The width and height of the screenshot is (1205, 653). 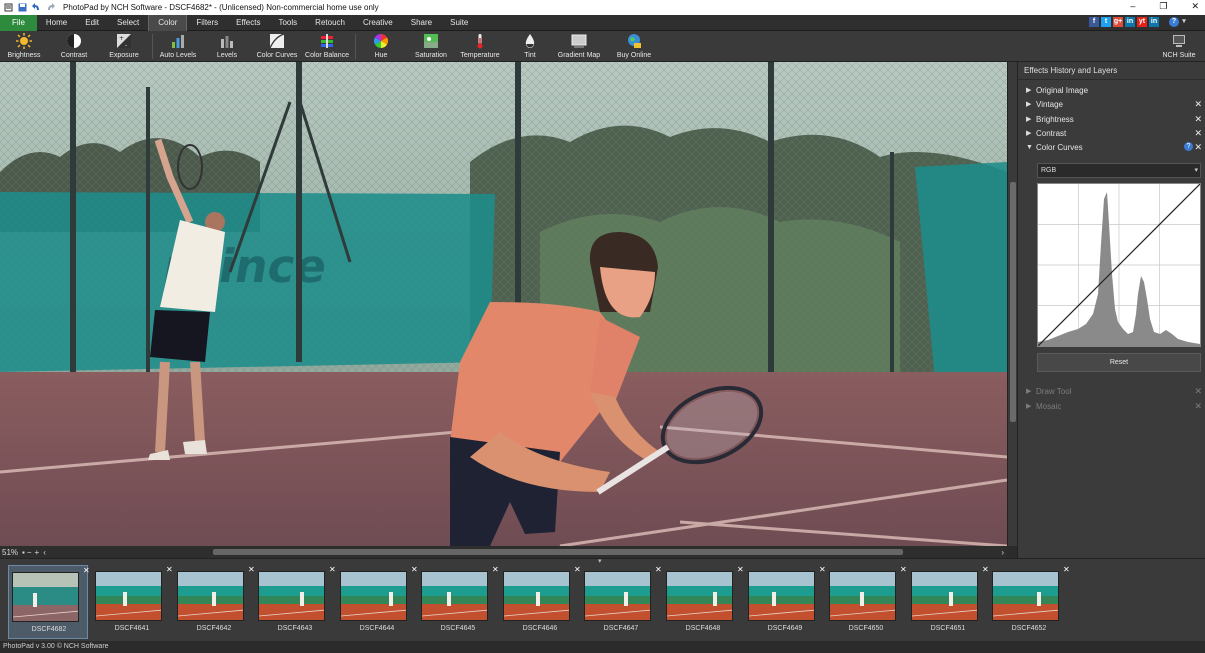 I want to click on menu-suite: Suite, so click(x=459, y=23).